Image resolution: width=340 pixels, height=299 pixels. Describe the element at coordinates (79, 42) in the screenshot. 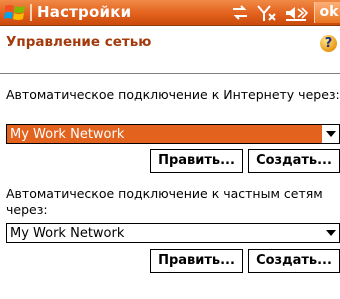

I see `page-title: Управление сетью` at that location.